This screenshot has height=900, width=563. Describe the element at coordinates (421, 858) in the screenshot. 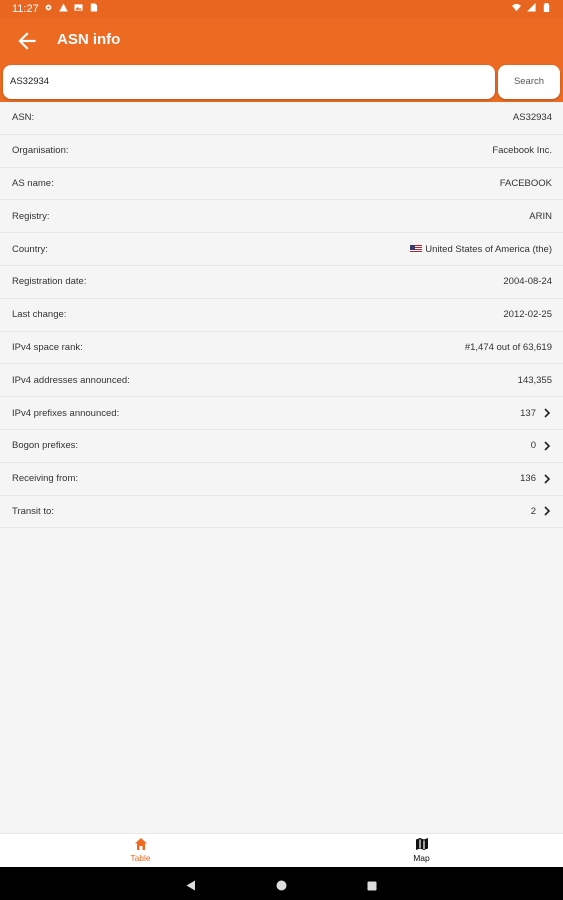

I see `tab-map-label: Map` at that location.